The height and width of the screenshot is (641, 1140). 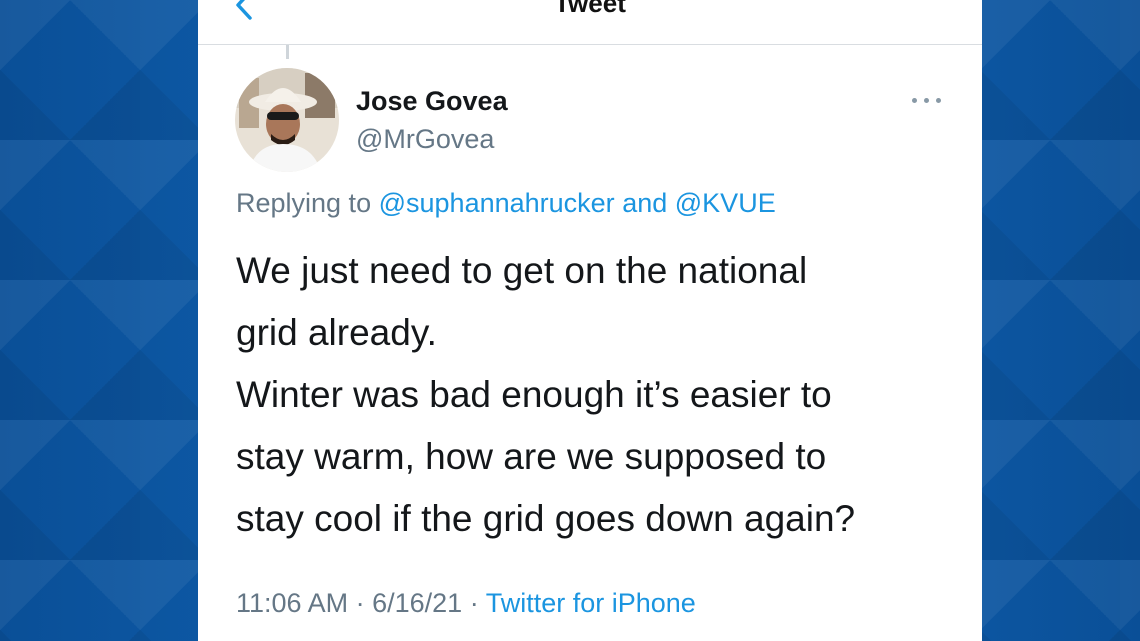 What do you see at coordinates (497, 203) in the screenshot?
I see `mention-link-1: @suphannahrucker` at bounding box center [497, 203].